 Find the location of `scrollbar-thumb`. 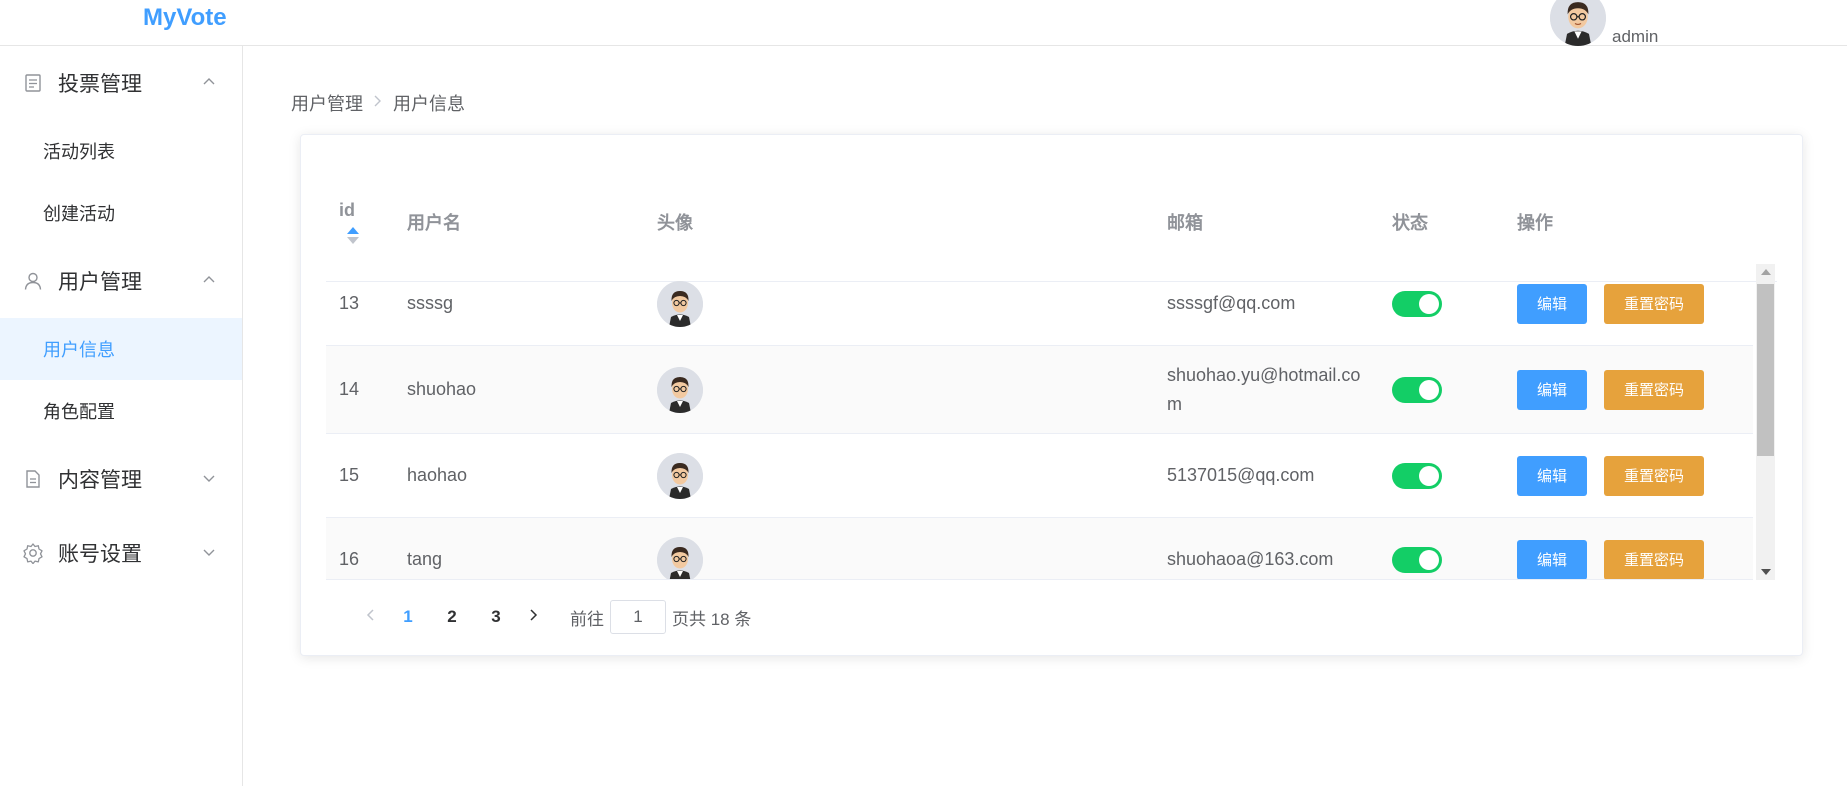

scrollbar-thumb is located at coordinates (1765, 370).